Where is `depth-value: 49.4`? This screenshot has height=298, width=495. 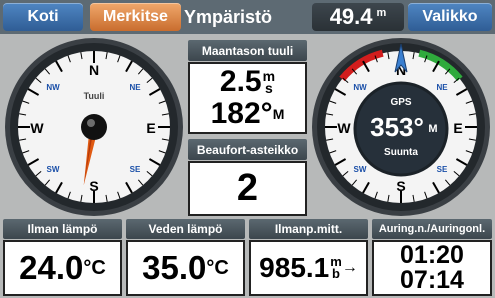
depth-value: 49.4 is located at coordinates (351, 16).